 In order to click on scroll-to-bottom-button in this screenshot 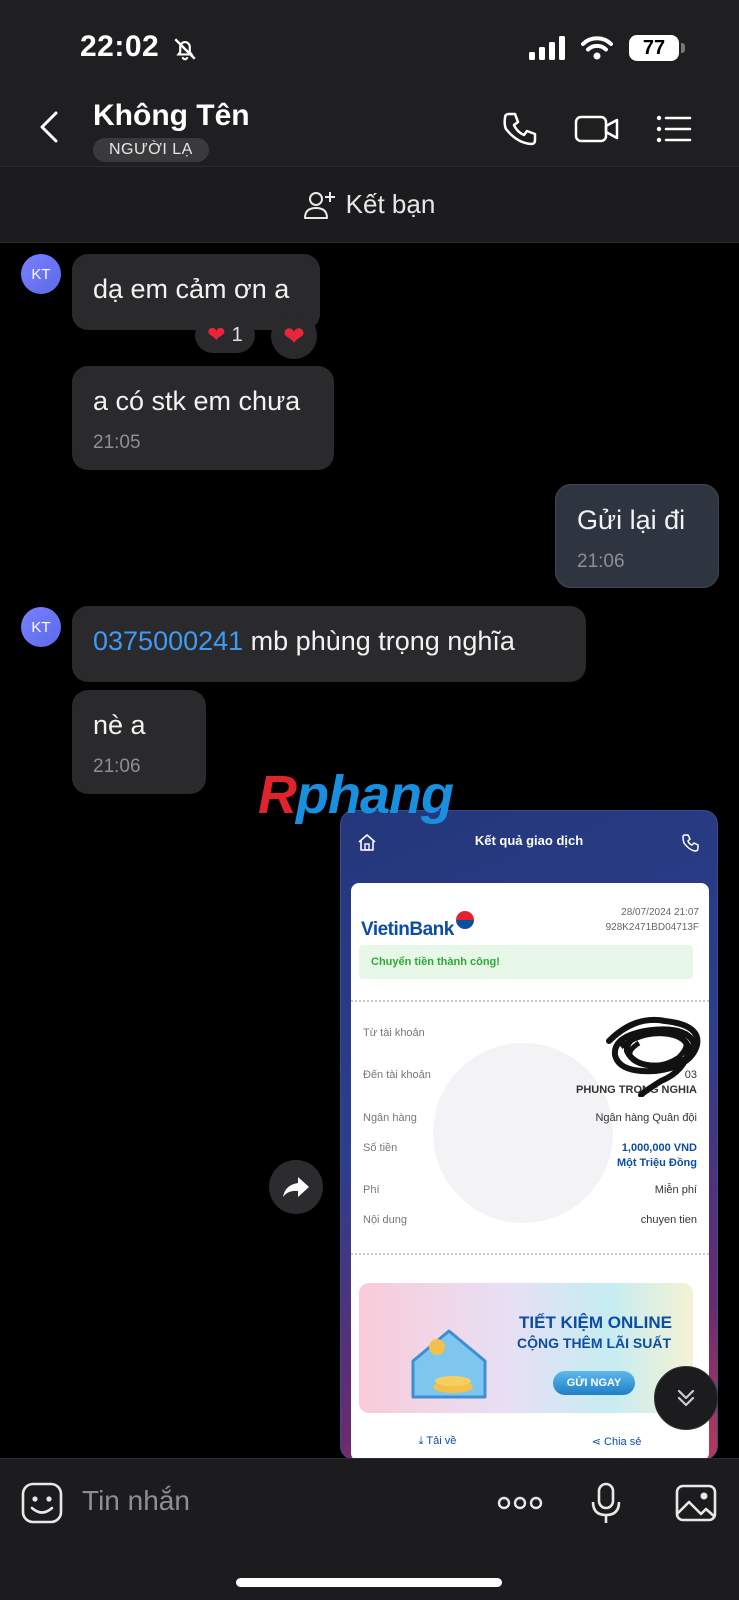, I will do `click(686, 1398)`.